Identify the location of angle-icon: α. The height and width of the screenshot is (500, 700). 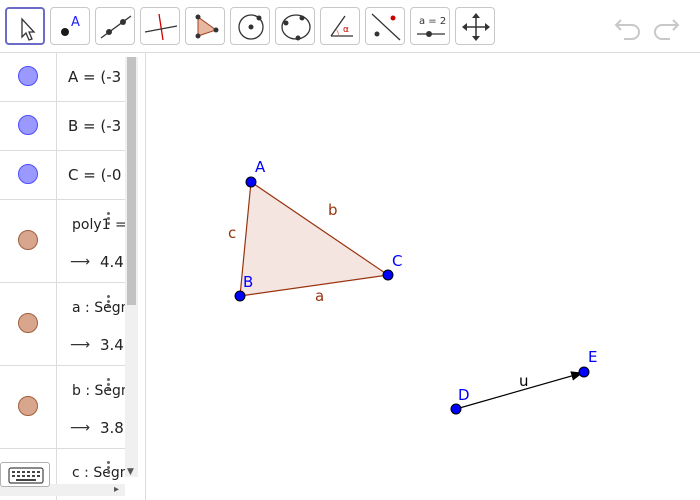
(341, 26).